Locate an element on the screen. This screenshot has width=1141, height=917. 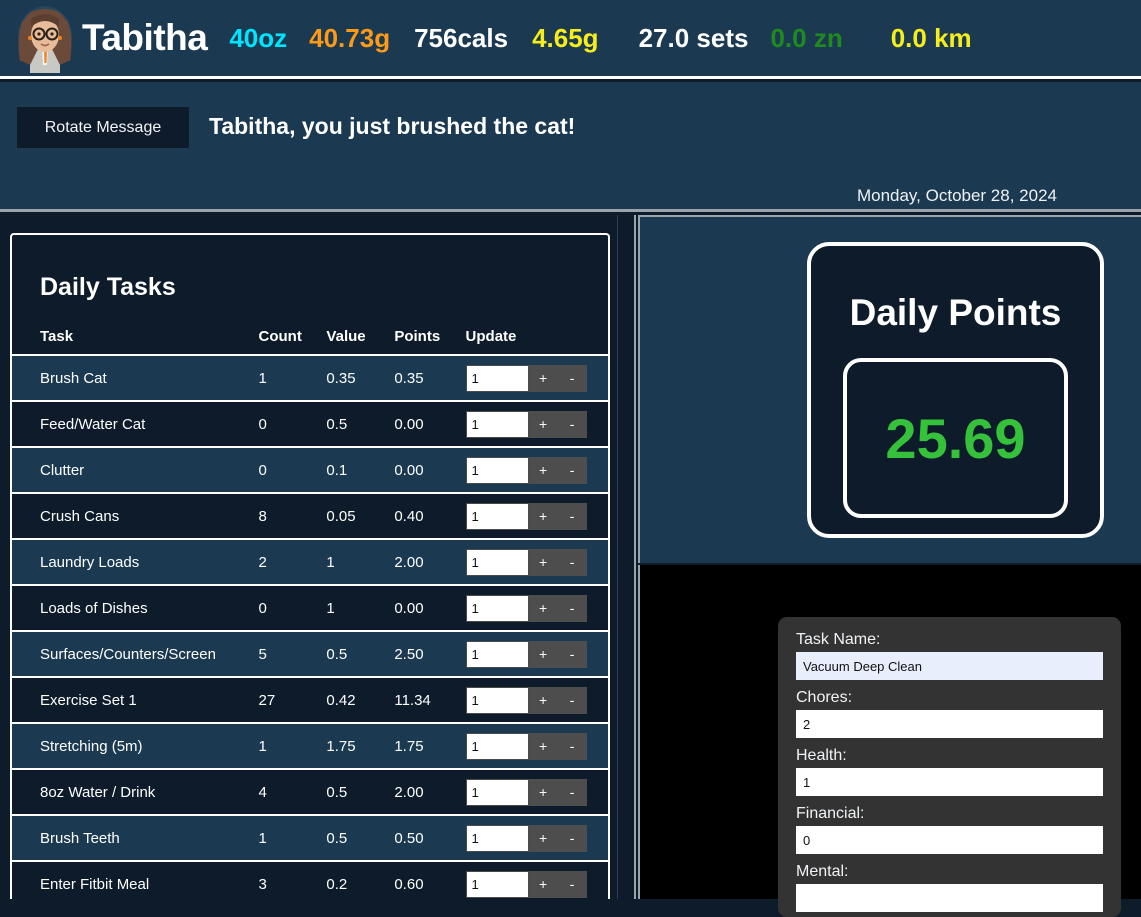
column-header-update: Update is located at coordinates (536, 339).